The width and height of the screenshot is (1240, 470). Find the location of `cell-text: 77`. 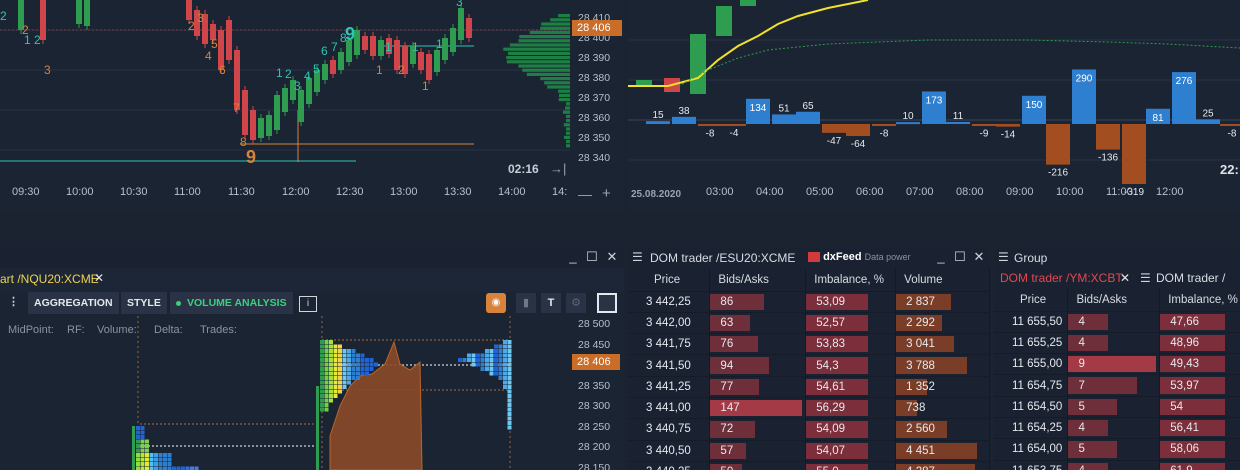

cell-text: 77 is located at coordinates (727, 386).